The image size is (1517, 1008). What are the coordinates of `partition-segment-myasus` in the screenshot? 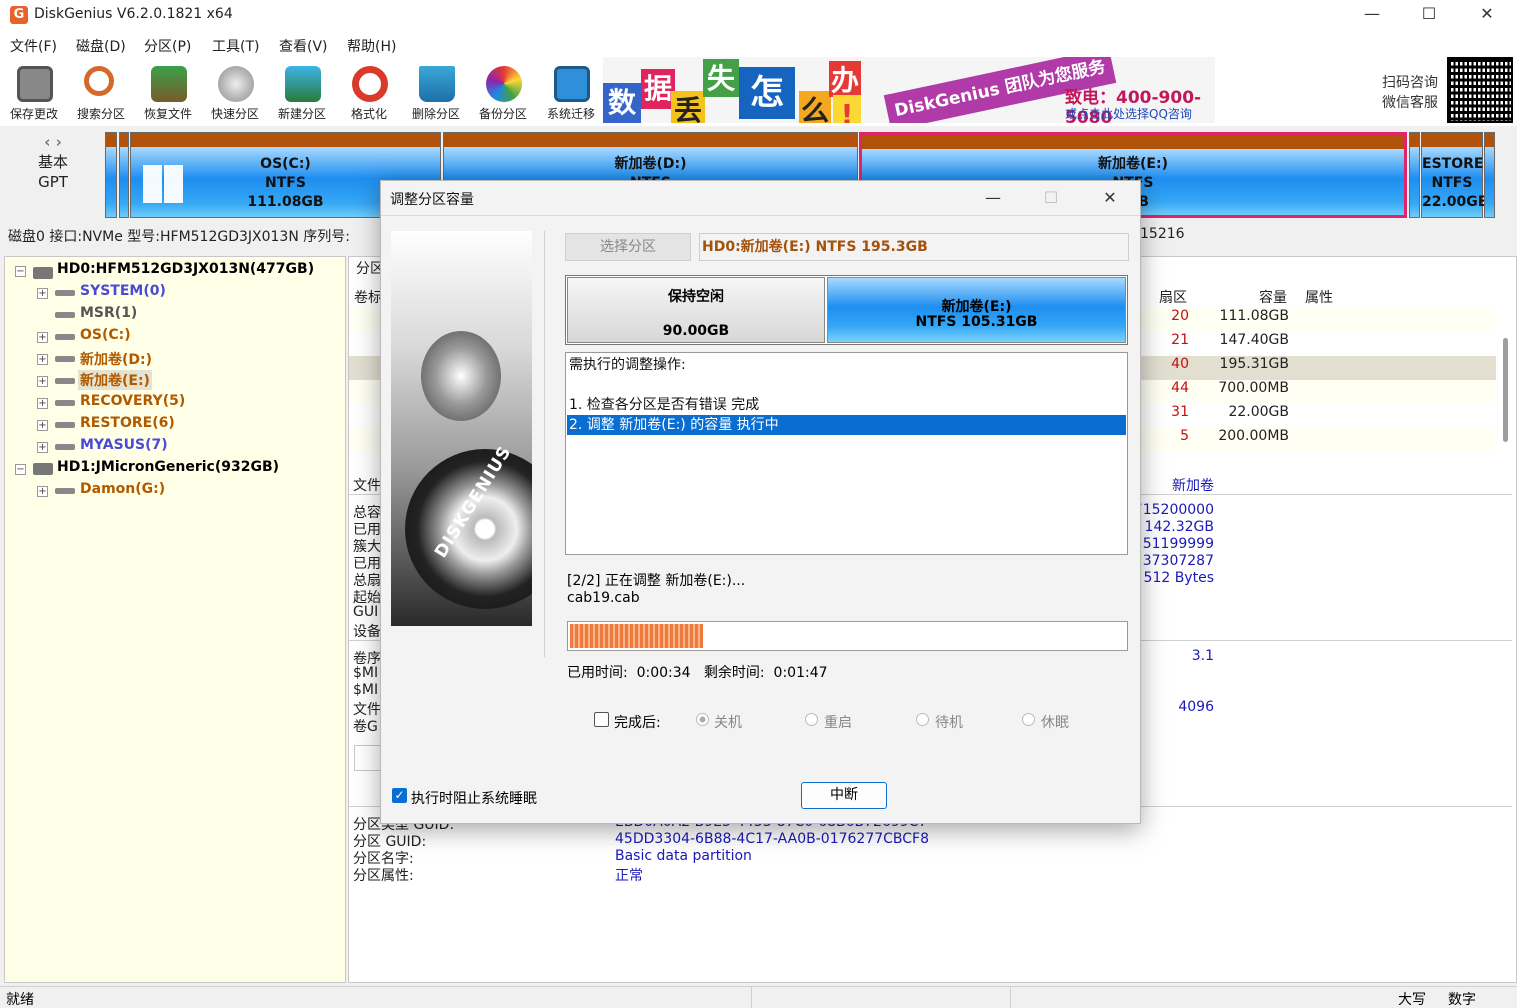 It's located at (1489, 175).